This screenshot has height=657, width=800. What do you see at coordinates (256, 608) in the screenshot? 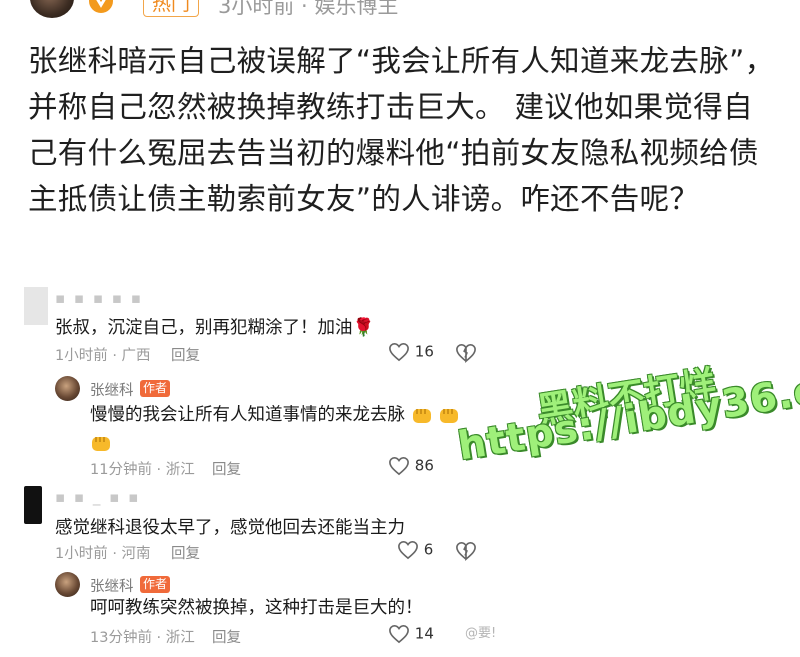
I see `reply-text: 呵呵教练突然被换掉，这种打击是巨大的！` at bounding box center [256, 608].